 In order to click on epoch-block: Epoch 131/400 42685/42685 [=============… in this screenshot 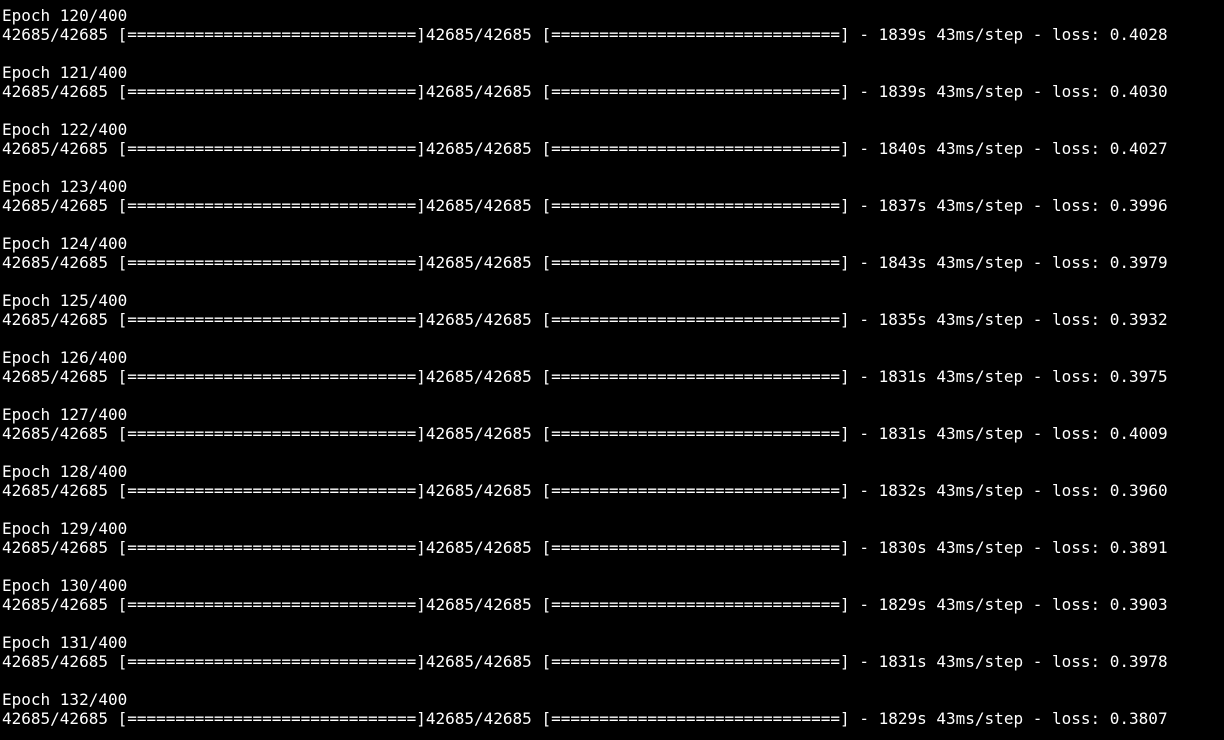, I will do `click(613, 661)`.